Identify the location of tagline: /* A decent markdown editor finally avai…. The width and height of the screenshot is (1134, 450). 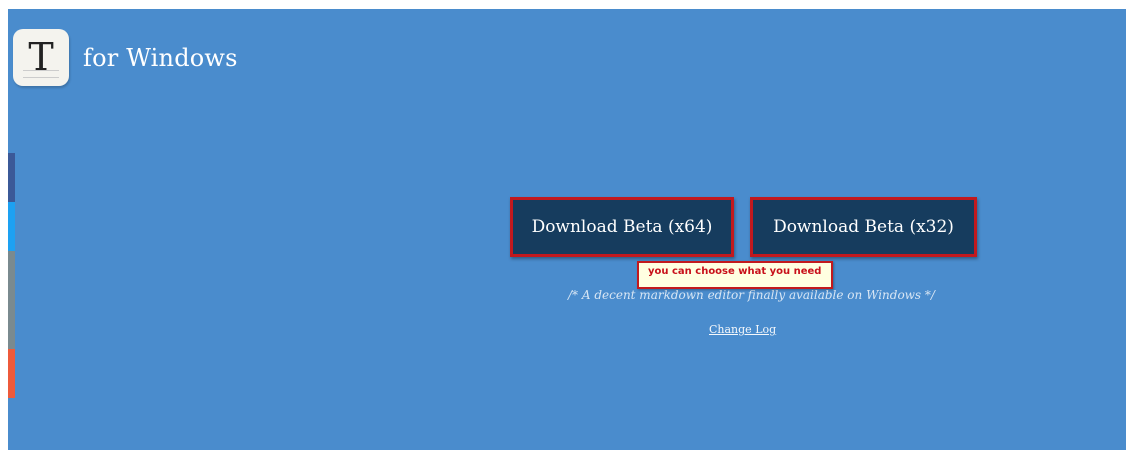
(751, 295).